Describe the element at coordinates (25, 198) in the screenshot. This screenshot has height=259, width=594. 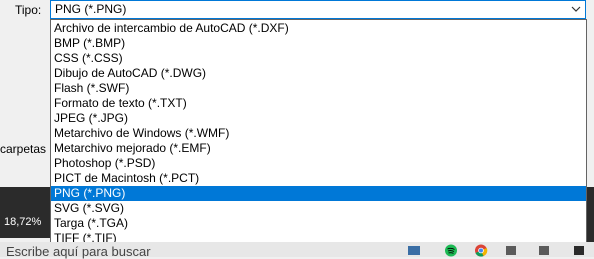
I see `background-dark-panel` at that location.